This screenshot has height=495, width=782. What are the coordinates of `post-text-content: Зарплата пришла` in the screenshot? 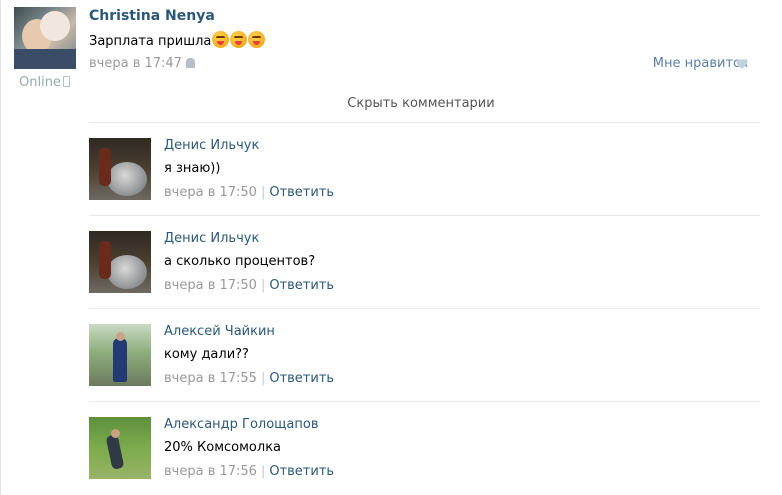 It's located at (150, 41).